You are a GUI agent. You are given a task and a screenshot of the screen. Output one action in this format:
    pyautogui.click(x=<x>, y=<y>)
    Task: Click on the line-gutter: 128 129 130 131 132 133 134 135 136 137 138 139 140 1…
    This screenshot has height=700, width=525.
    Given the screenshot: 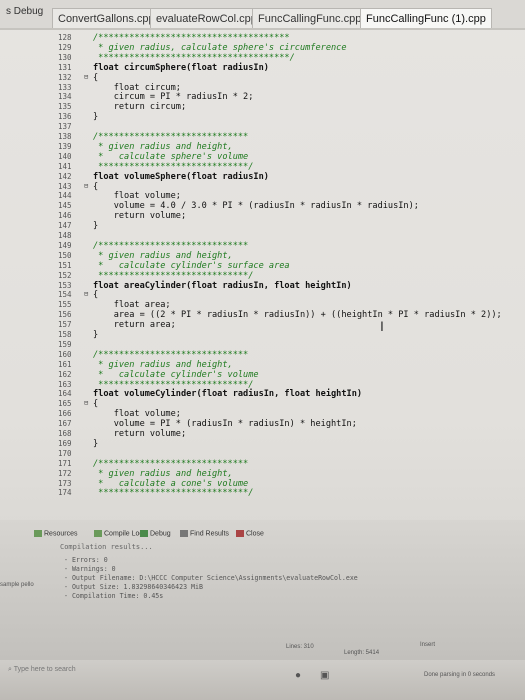 What is the action you would take?
    pyautogui.click(x=75, y=275)
    